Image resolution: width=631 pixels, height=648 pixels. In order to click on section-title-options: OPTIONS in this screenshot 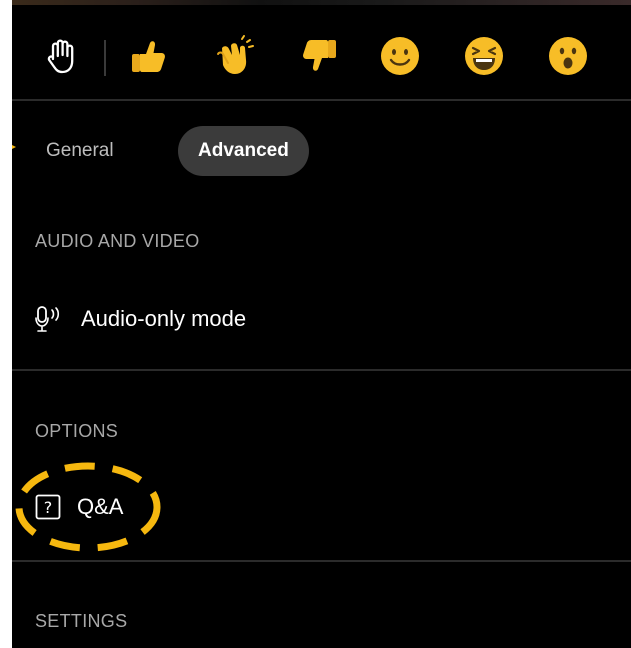, I will do `click(77, 431)`.